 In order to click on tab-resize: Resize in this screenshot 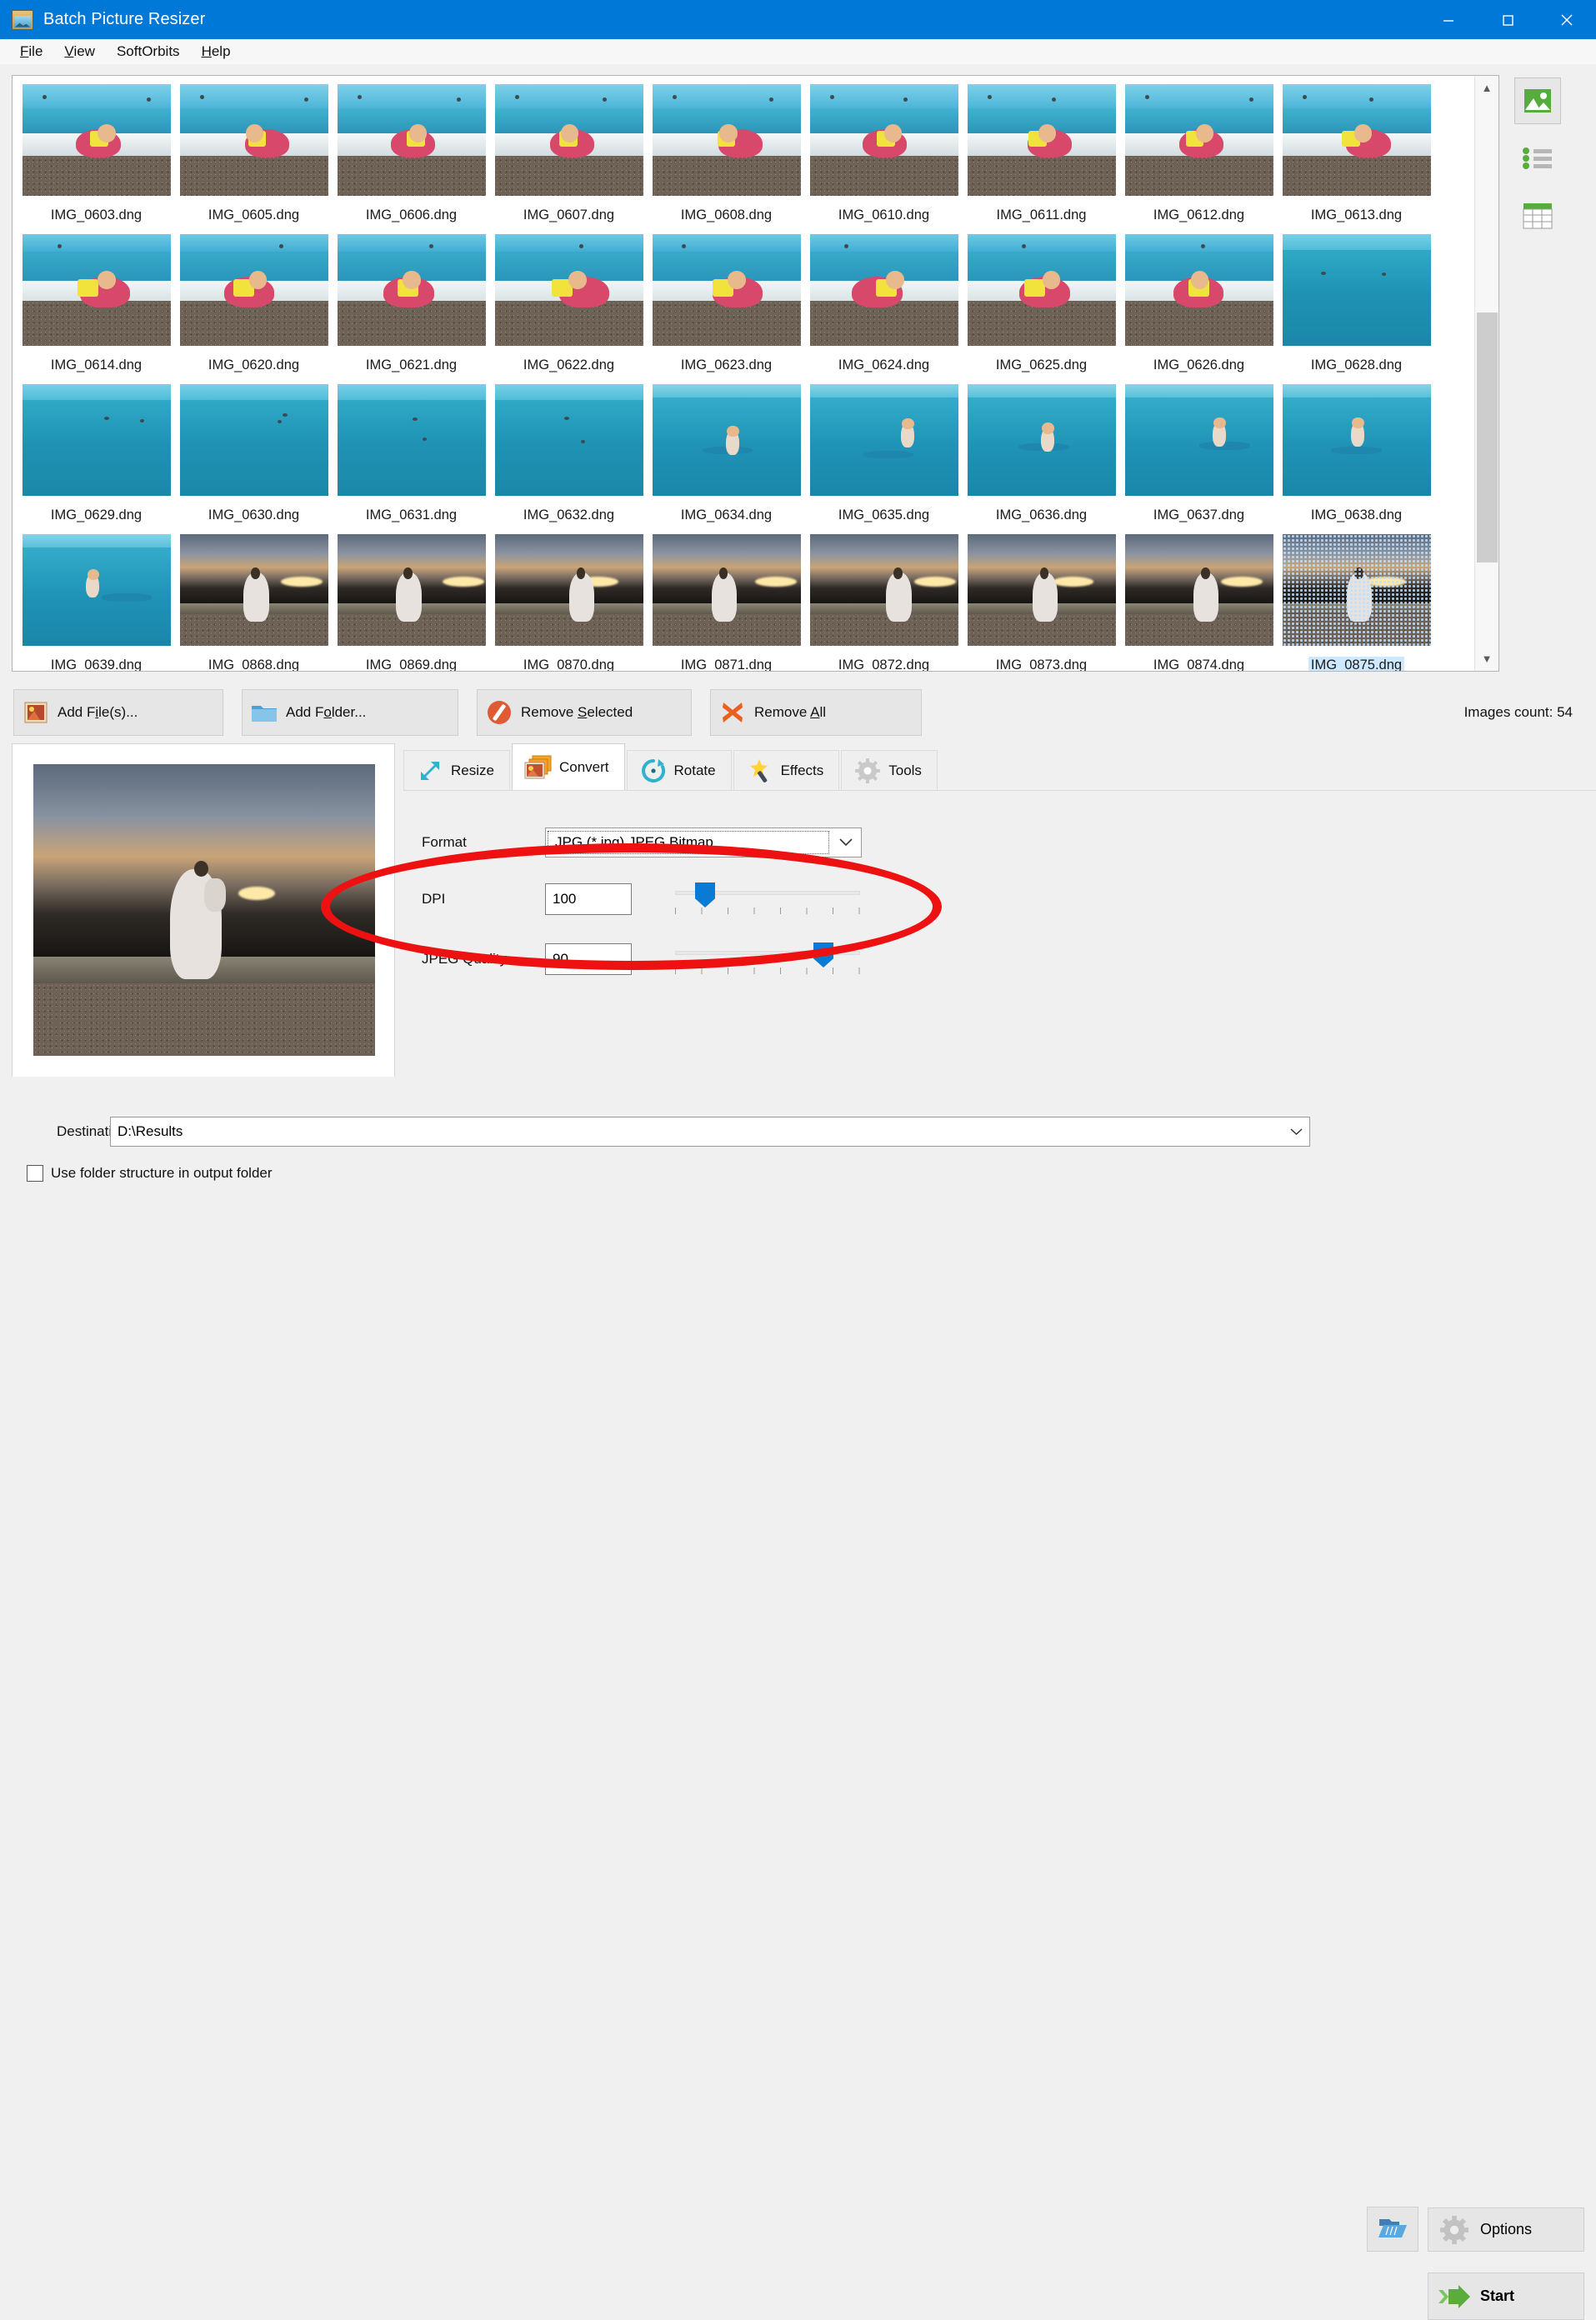, I will do `click(456, 770)`.